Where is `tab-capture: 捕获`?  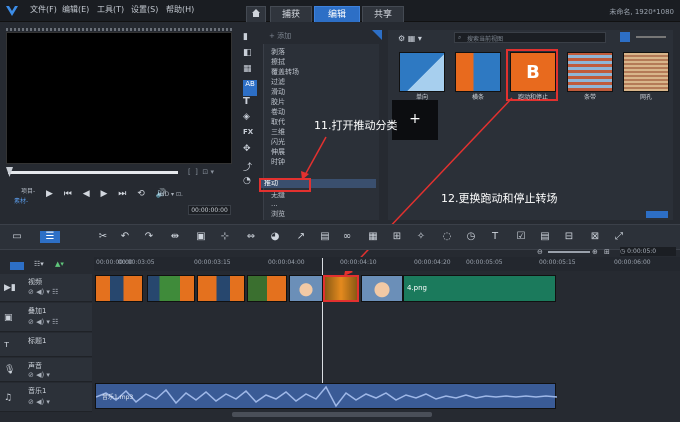
tab-capture: 捕获 is located at coordinates (291, 14).